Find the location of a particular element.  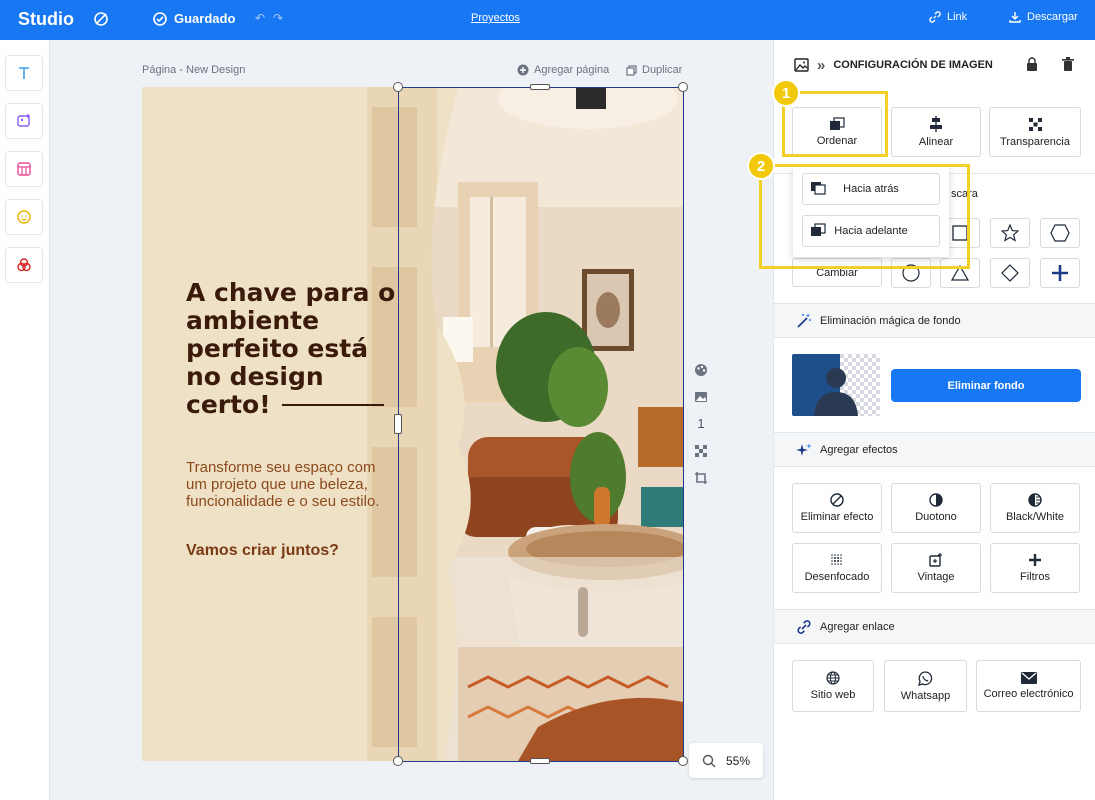

effect-label: Desenfocado is located at coordinates (837, 577).